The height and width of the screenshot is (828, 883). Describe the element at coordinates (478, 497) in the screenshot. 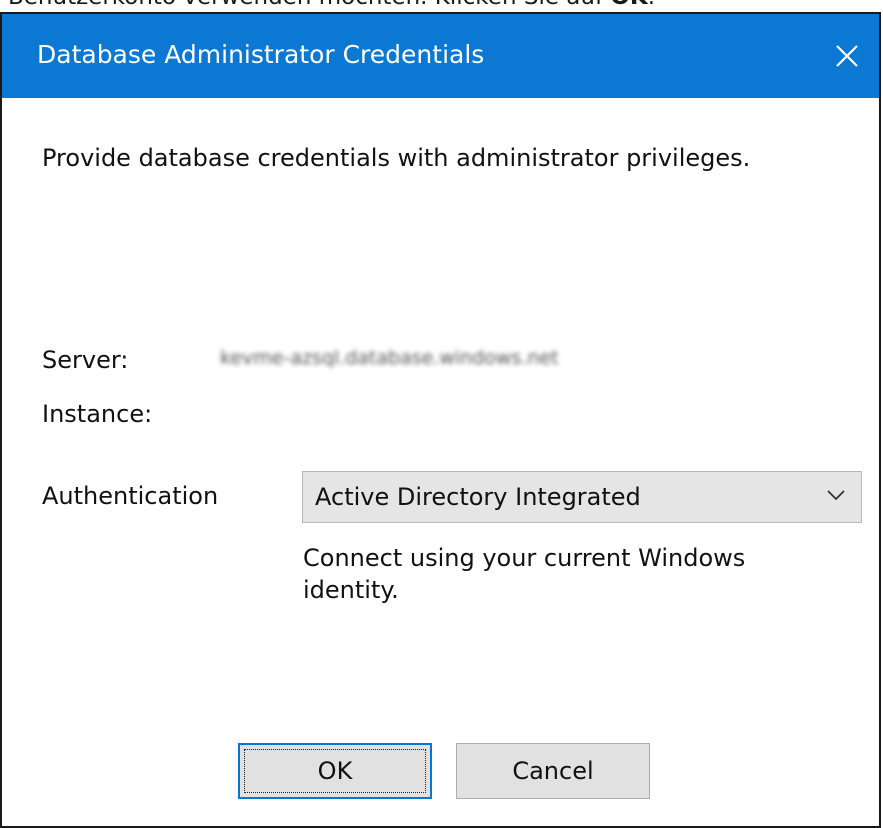

I see `authentication-selected-value: Active Directory Integrated` at that location.